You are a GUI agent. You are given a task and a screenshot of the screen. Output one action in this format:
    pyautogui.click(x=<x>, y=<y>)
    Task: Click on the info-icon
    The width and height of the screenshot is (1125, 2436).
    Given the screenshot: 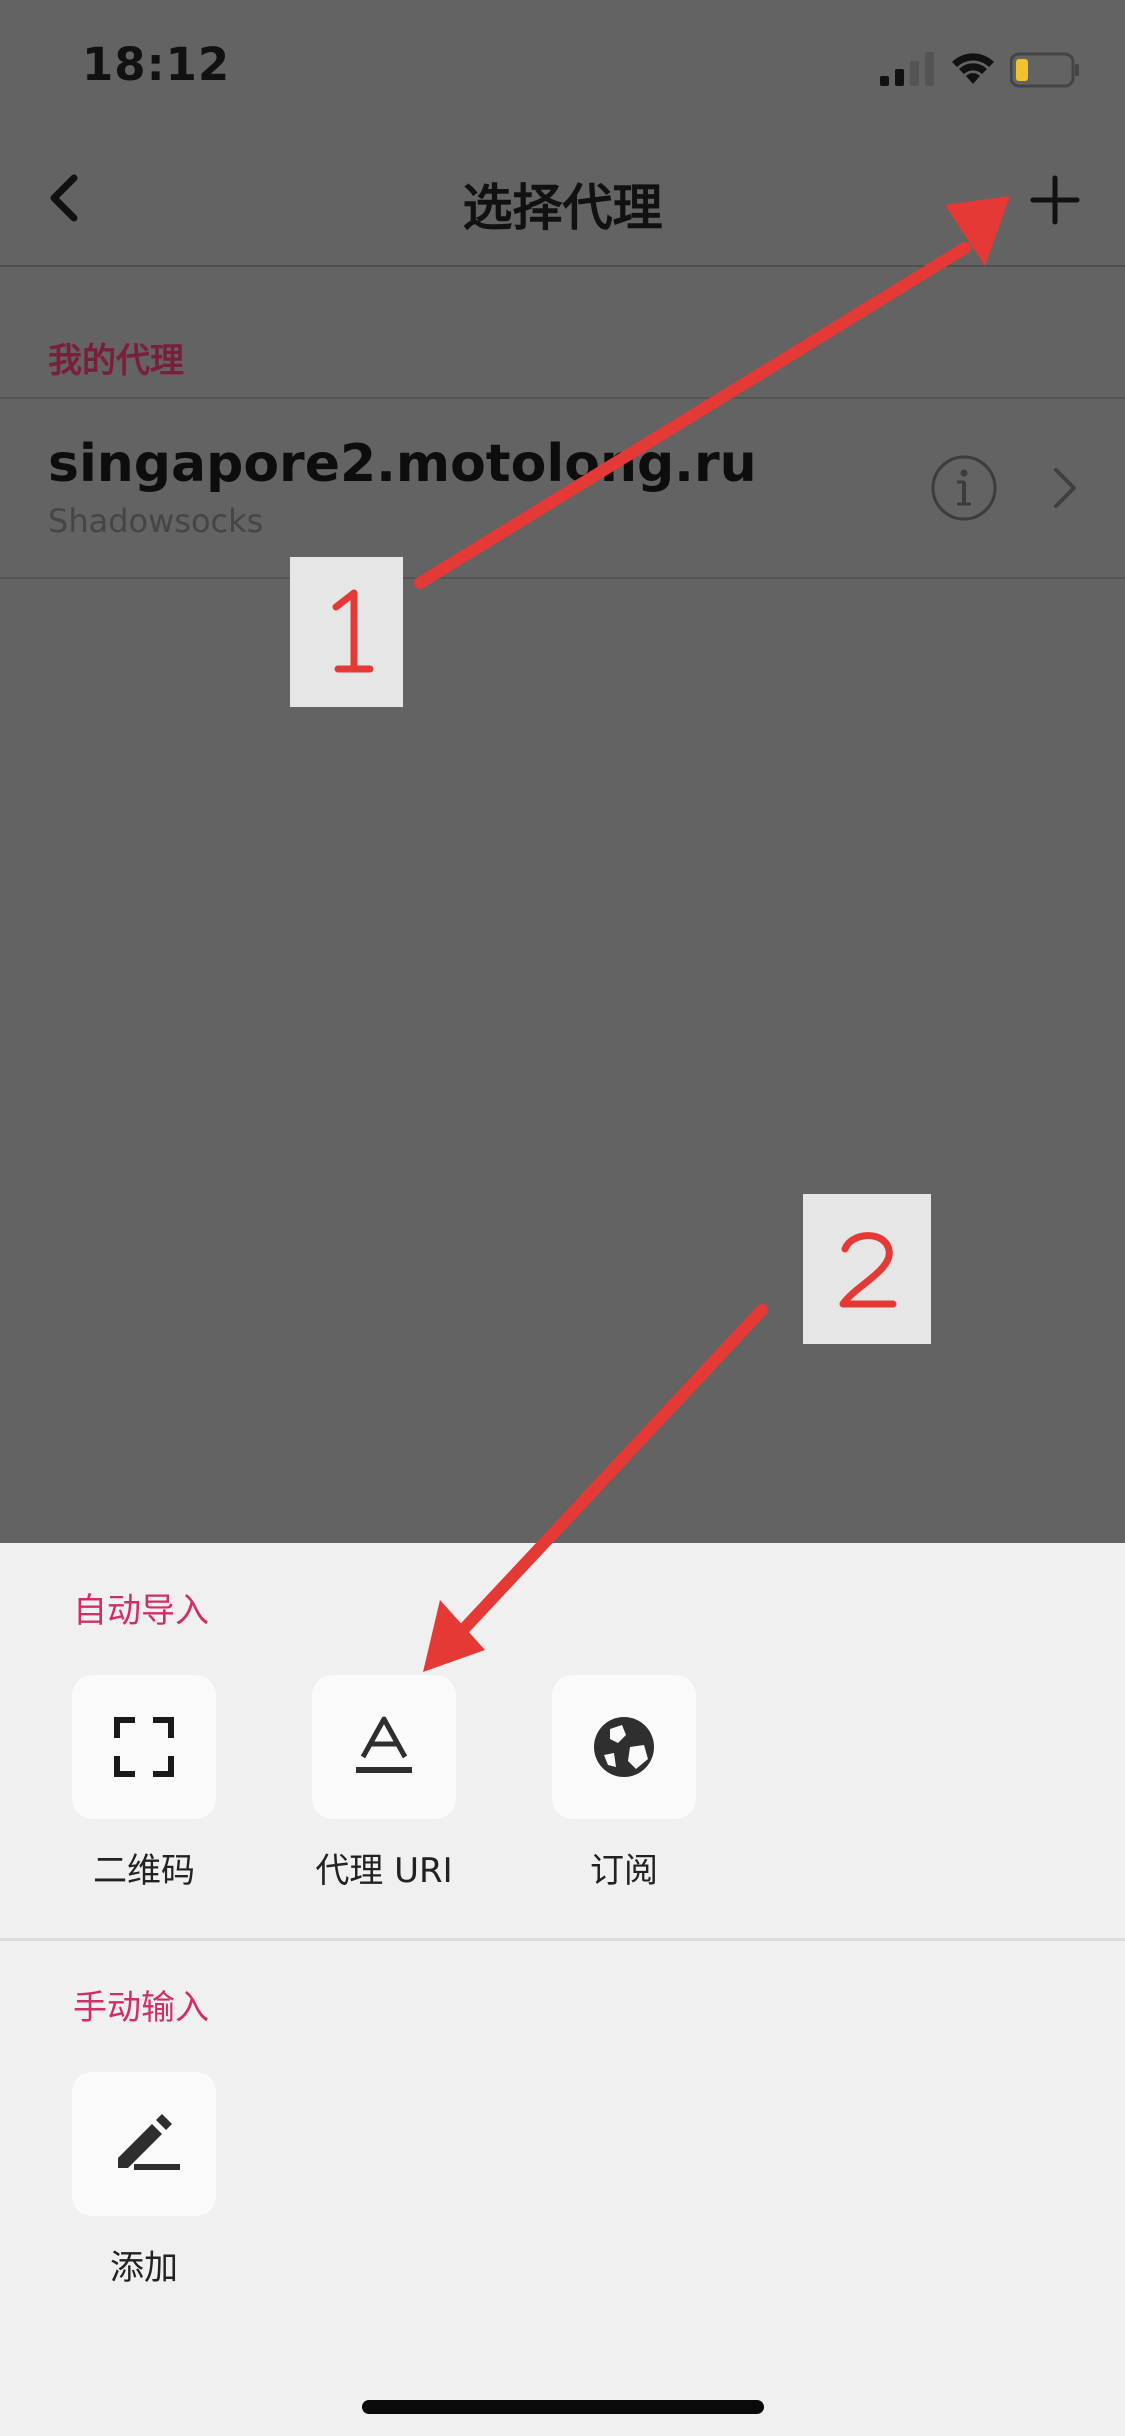 What is the action you would take?
    pyautogui.click(x=964, y=488)
    